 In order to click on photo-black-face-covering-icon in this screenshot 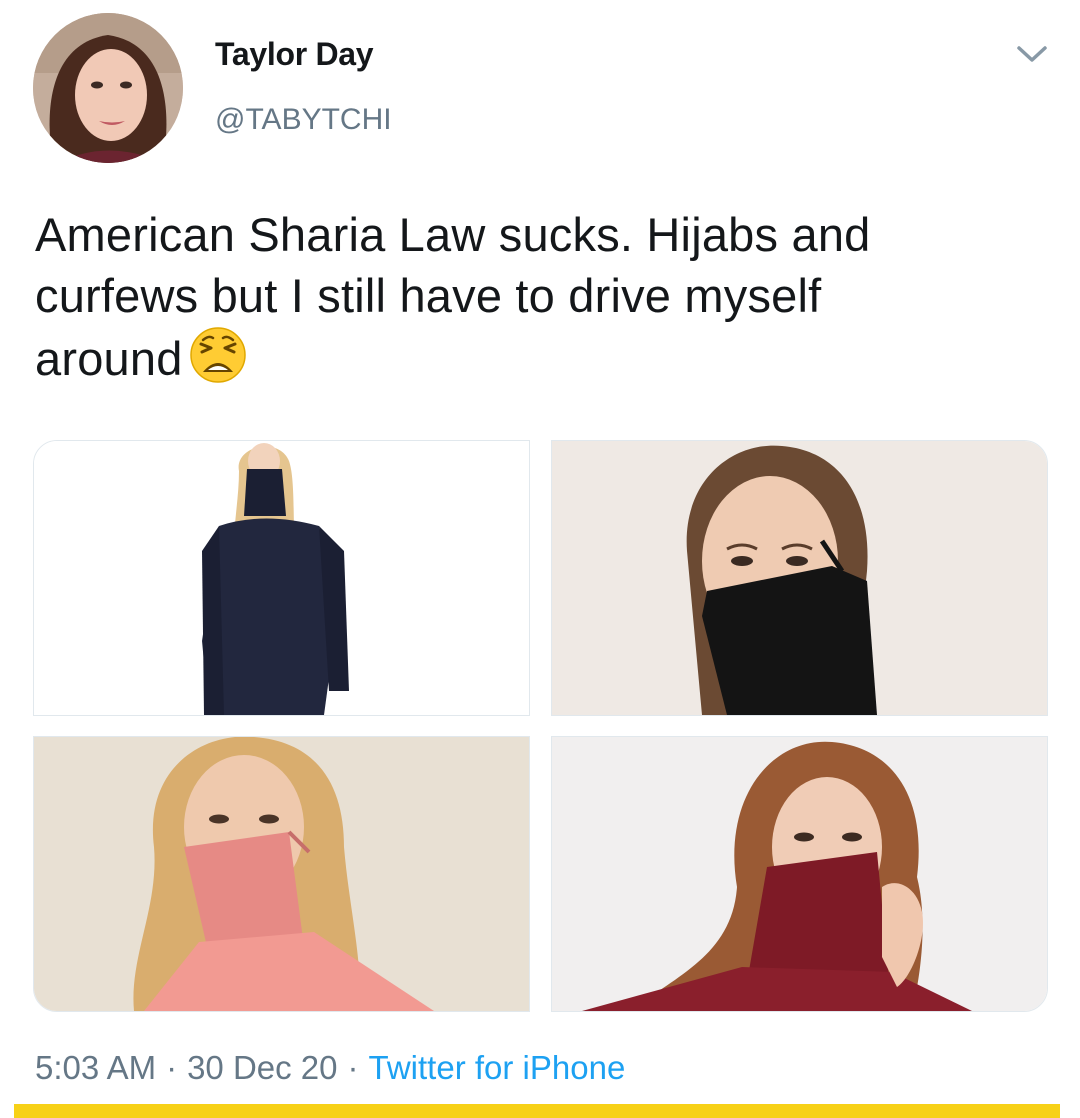, I will do `click(799, 578)`.